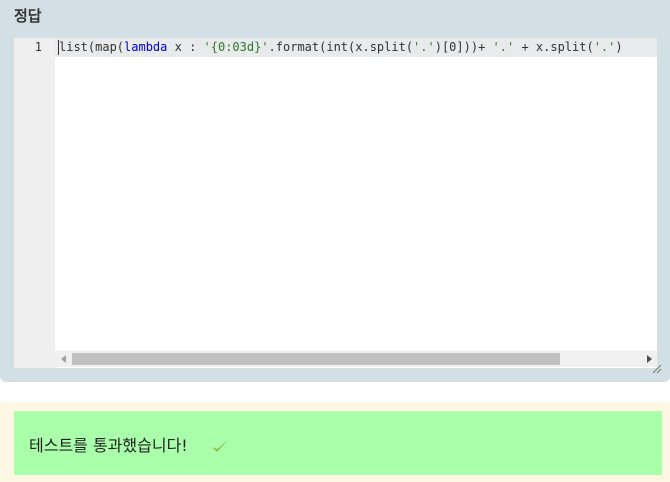  What do you see at coordinates (463, 47) in the screenshot?
I see `code-token: )[0]))+` at bounding box center [463, 47].